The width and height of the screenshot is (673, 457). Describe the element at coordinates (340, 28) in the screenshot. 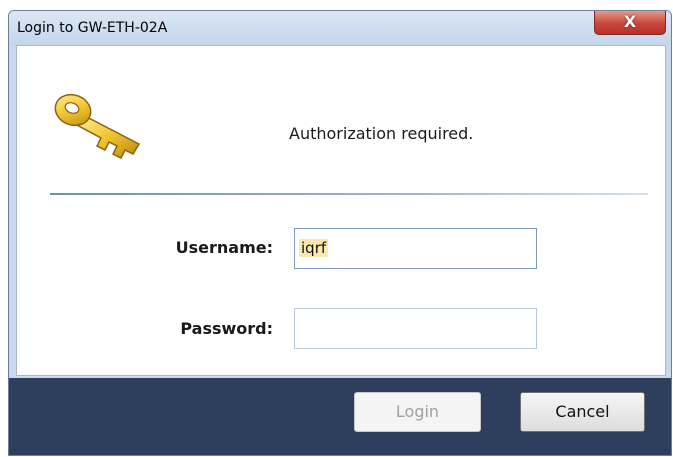

I see `title-bar: Login to GW-ETH-02A X` at that location.